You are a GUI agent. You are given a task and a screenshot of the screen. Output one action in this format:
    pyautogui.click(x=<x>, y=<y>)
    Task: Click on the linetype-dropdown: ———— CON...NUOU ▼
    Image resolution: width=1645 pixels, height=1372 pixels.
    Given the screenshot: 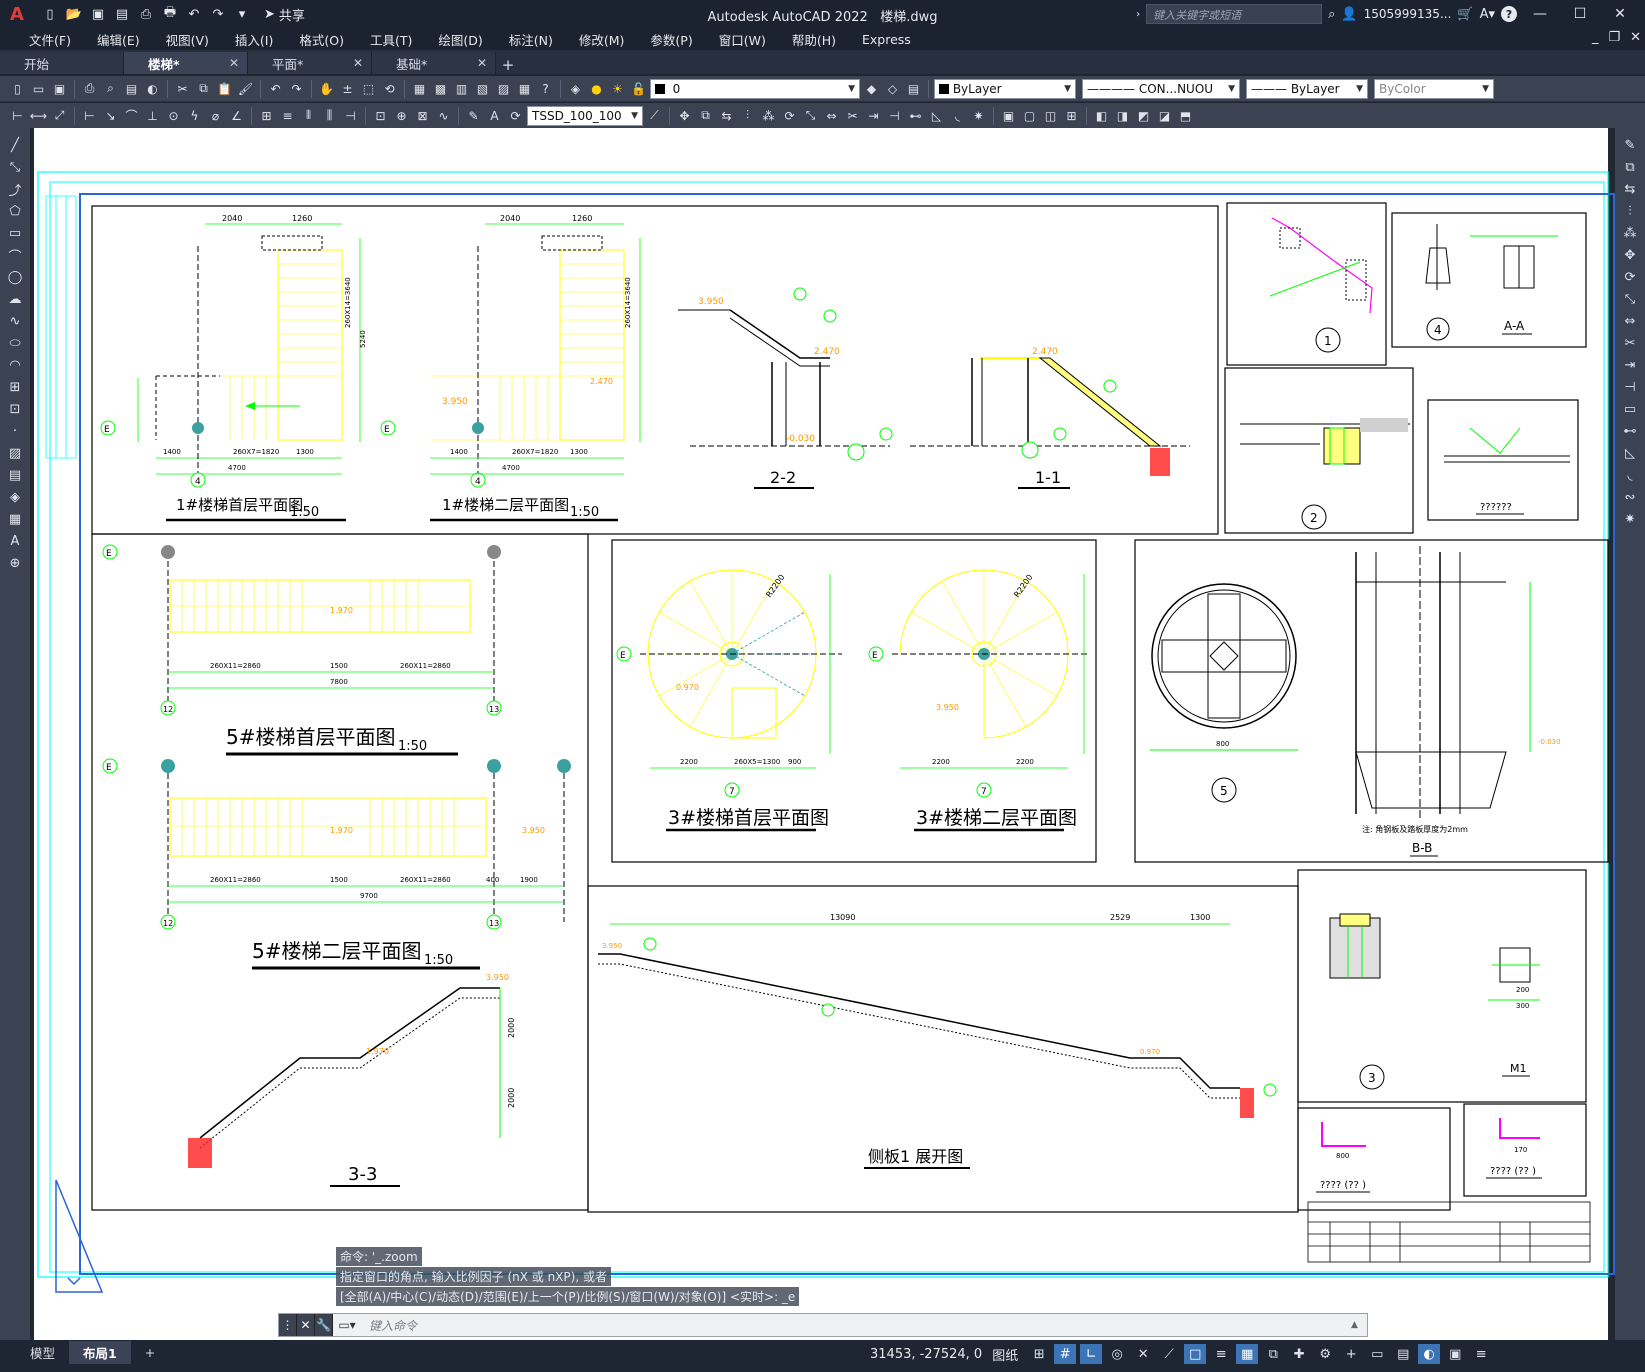 What is the action you would take?
    pyautogui.click(x=1161, y=88)
    